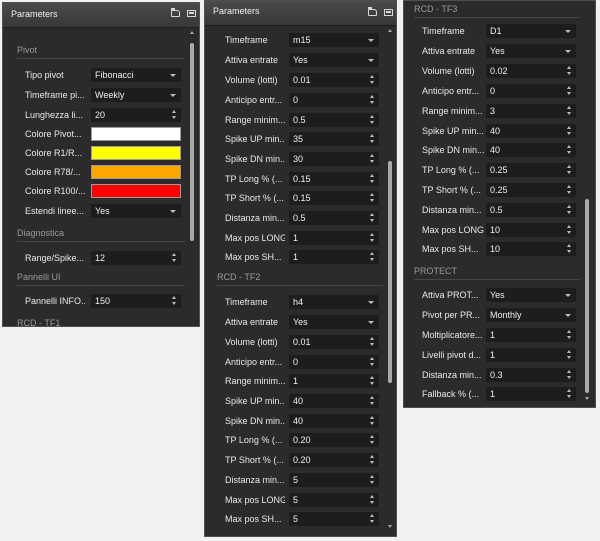 The width and height of the screenshot is (600, 541). Describe the element at coordinates (334, 40) in the screenshot. I see `param-dropdown: m15` at that location.